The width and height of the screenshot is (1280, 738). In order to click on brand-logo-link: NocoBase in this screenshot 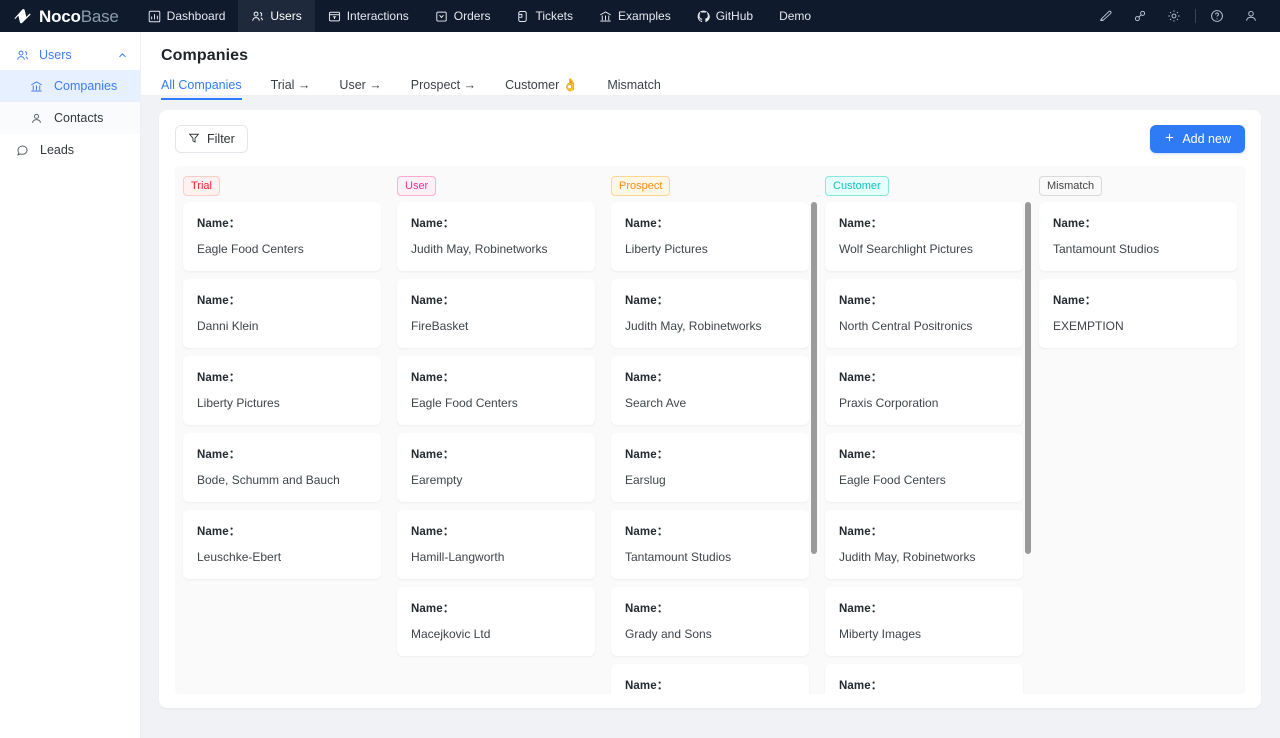, I will do `click(67, 16)`.